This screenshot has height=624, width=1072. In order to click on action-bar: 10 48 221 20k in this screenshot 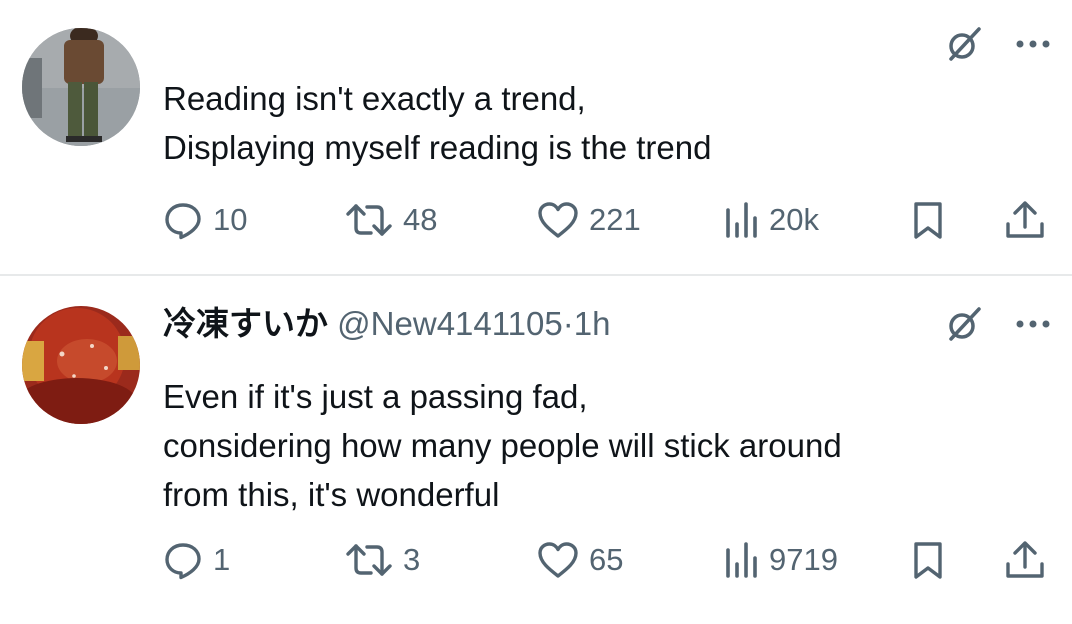, I will do `click(606, 220)`.